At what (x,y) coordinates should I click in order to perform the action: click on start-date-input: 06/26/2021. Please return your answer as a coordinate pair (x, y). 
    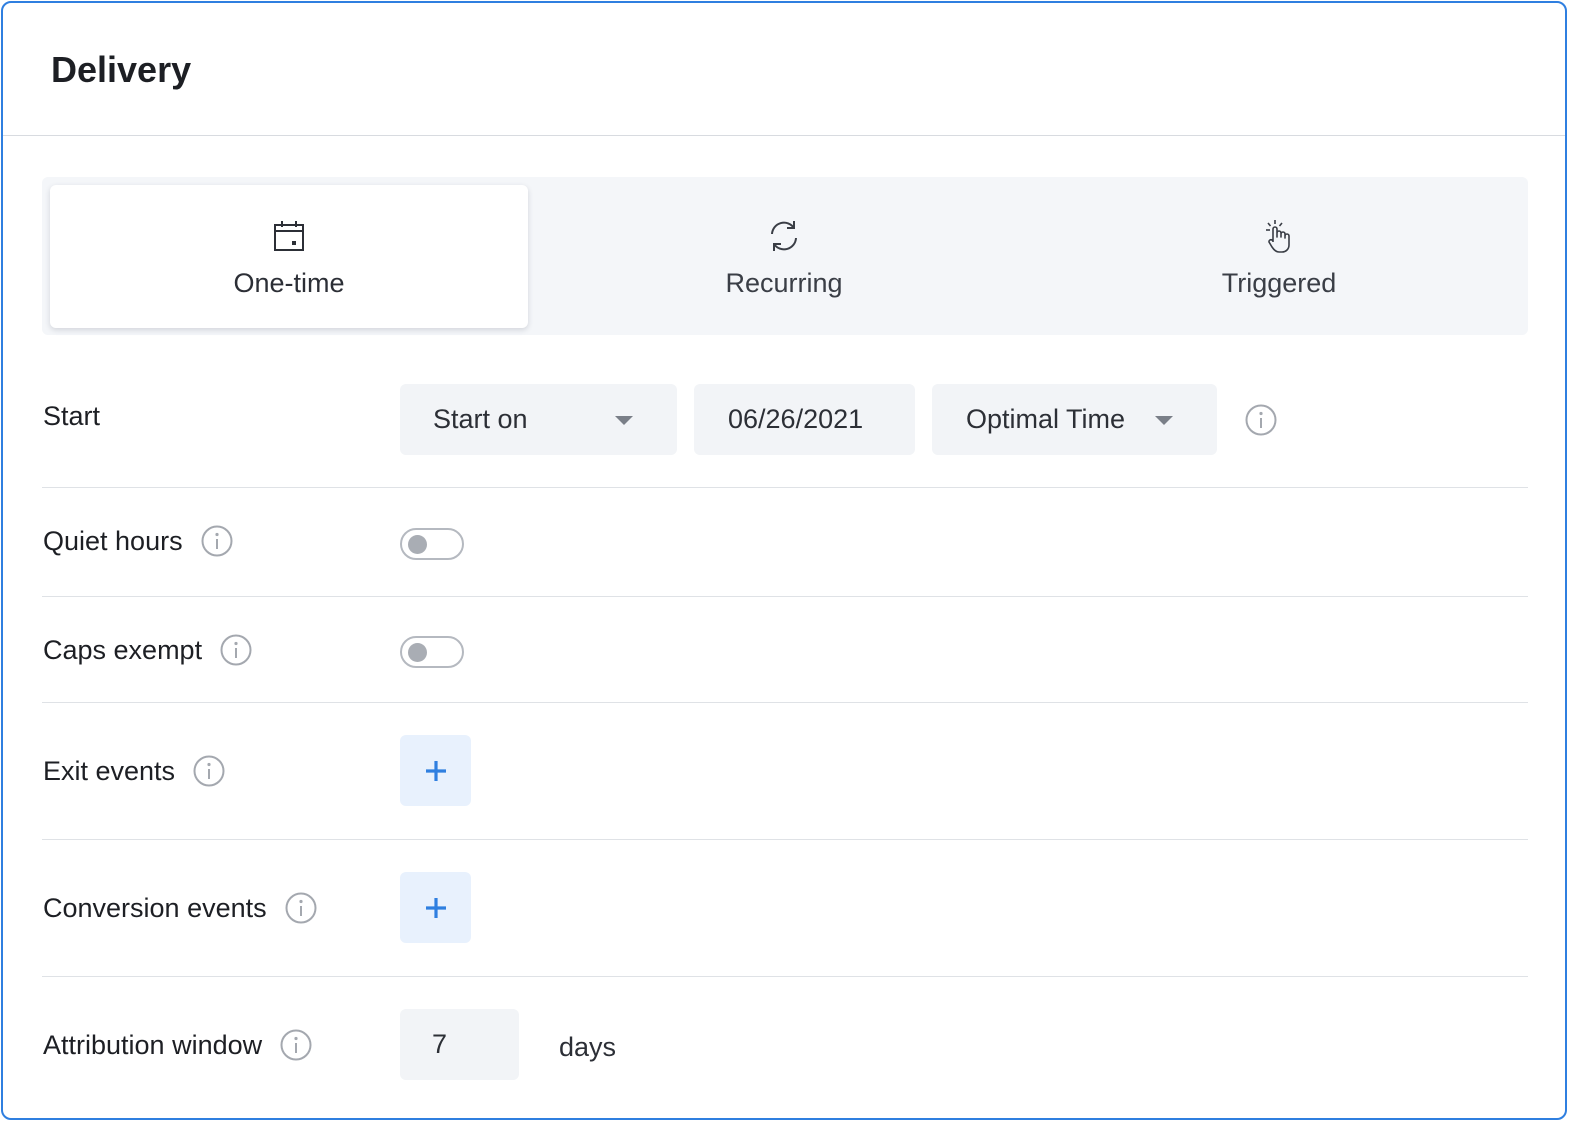
    Looking at the image, I should click on (804, 419).